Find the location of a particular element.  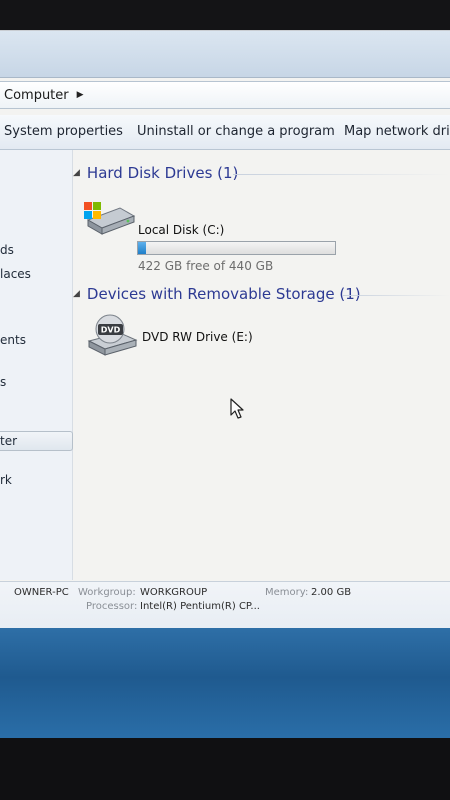

workgroup-value: WORKGROUP is located at coordinates (174, 592).